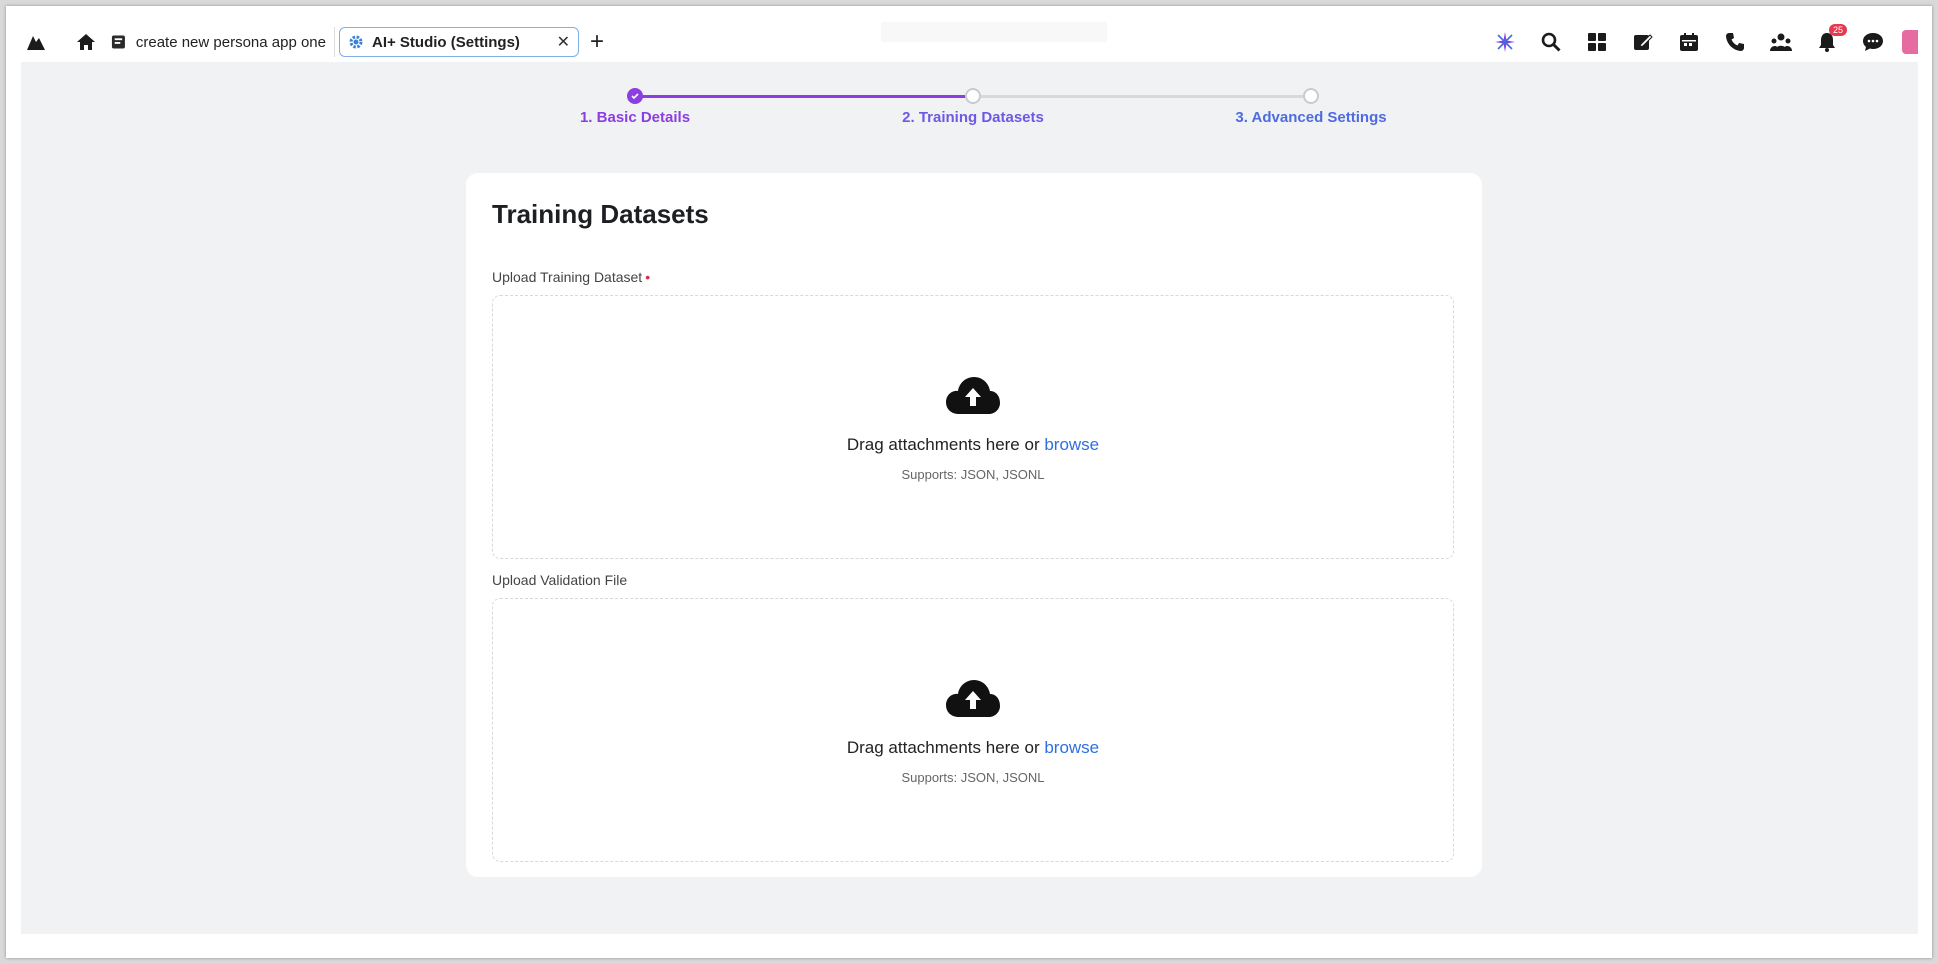 This screenshot has width=1938, height=964. I want to click on stepper-progress-line, so click(802, 96).